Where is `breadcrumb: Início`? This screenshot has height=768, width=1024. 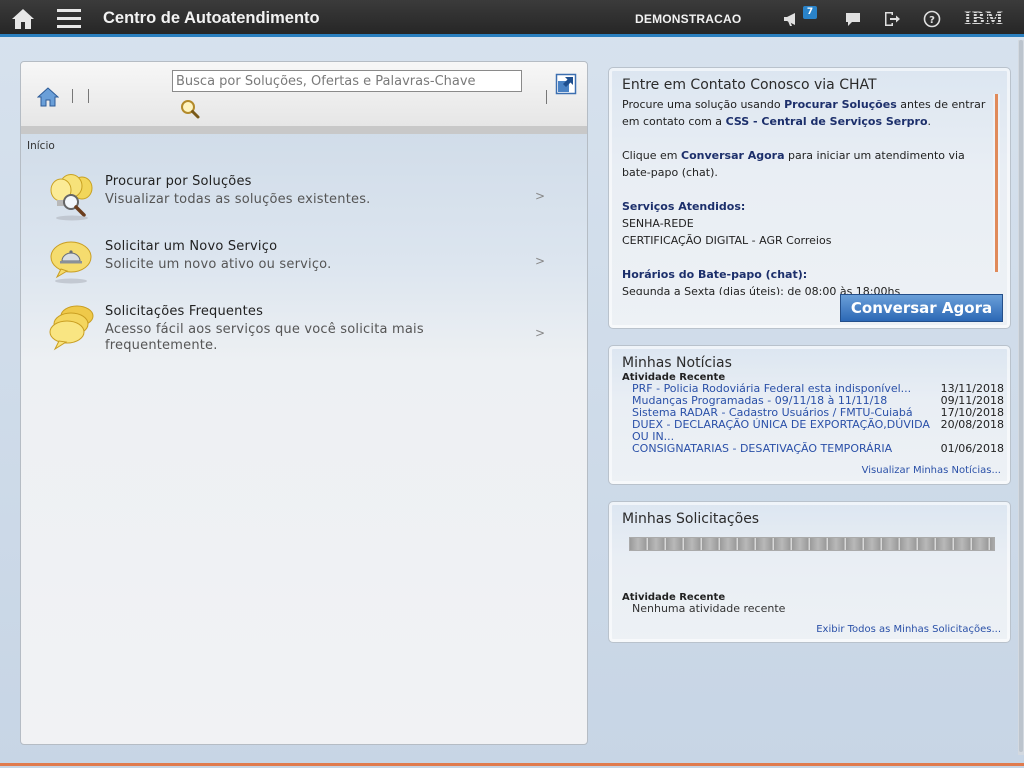 breadcrumb: Início is located at coordinates (41, 146).